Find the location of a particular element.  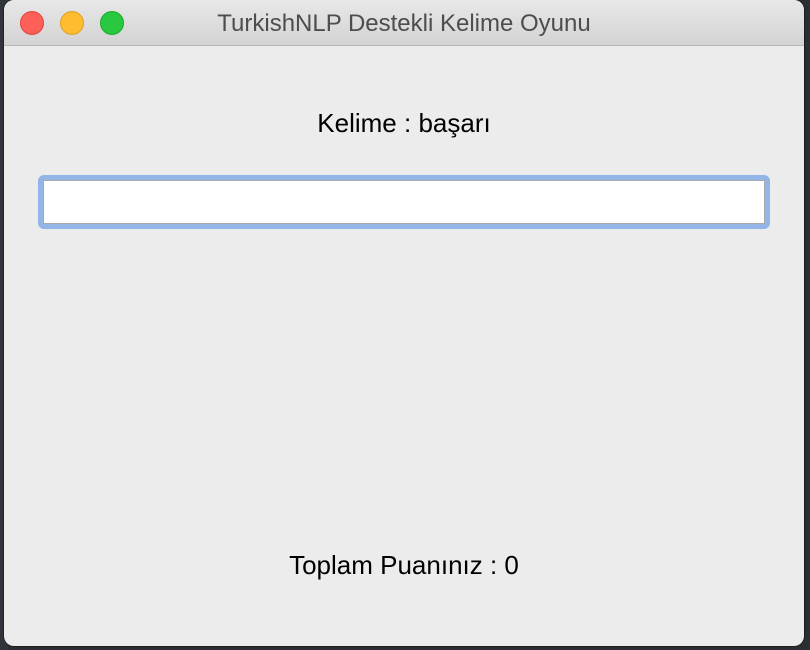

answer-input is located at coordinates (404, 202).